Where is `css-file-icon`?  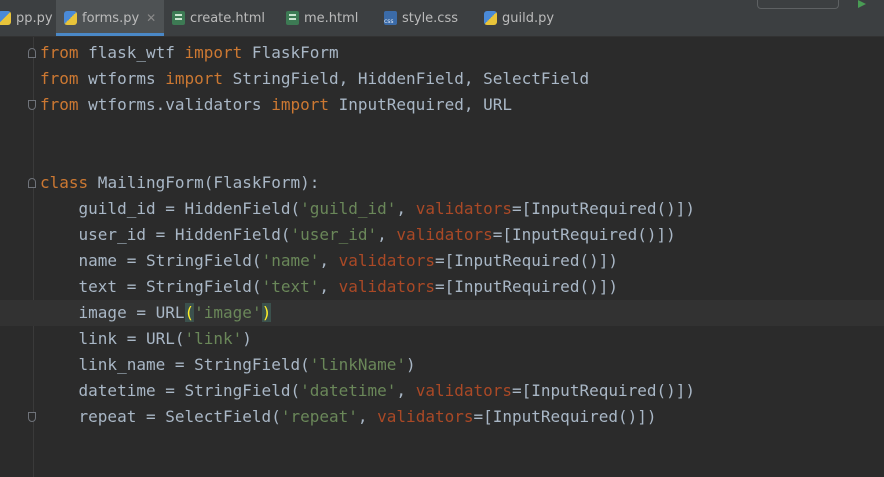
css-file-icon is located at coordinates (390, 18).